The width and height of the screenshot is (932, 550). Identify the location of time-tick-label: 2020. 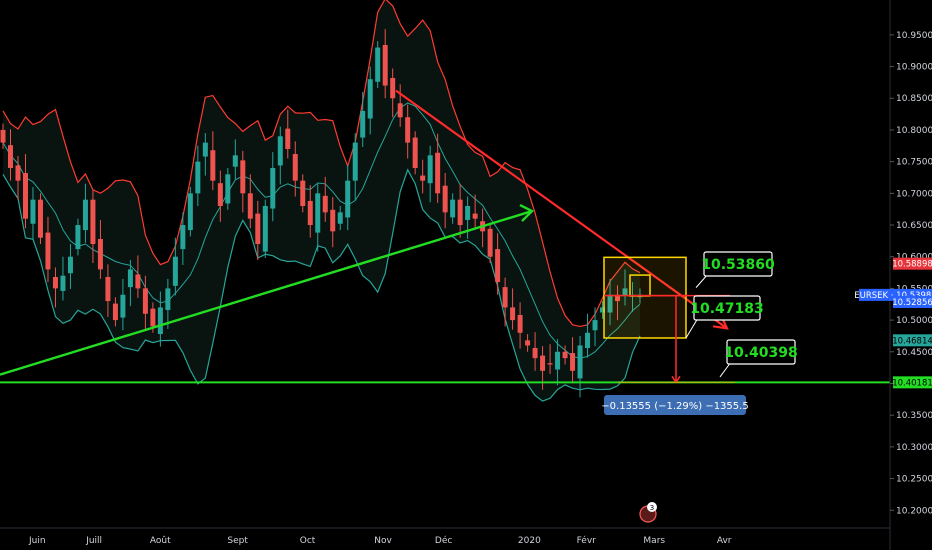
(529, 541).